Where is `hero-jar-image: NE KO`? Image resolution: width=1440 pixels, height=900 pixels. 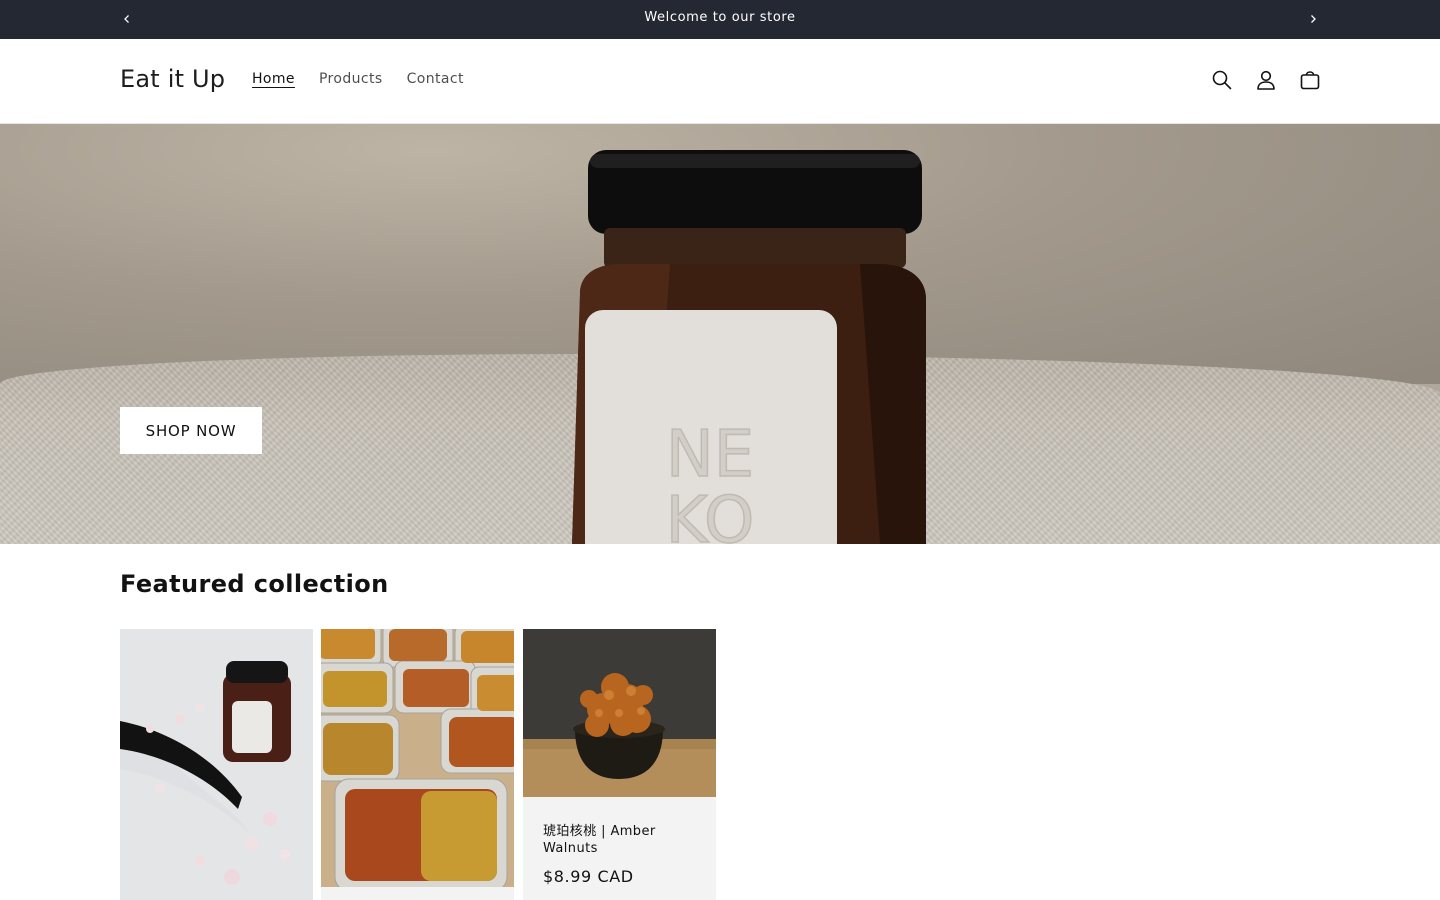 hero-jar-image: NE KO is located at coordinates (749, 347).